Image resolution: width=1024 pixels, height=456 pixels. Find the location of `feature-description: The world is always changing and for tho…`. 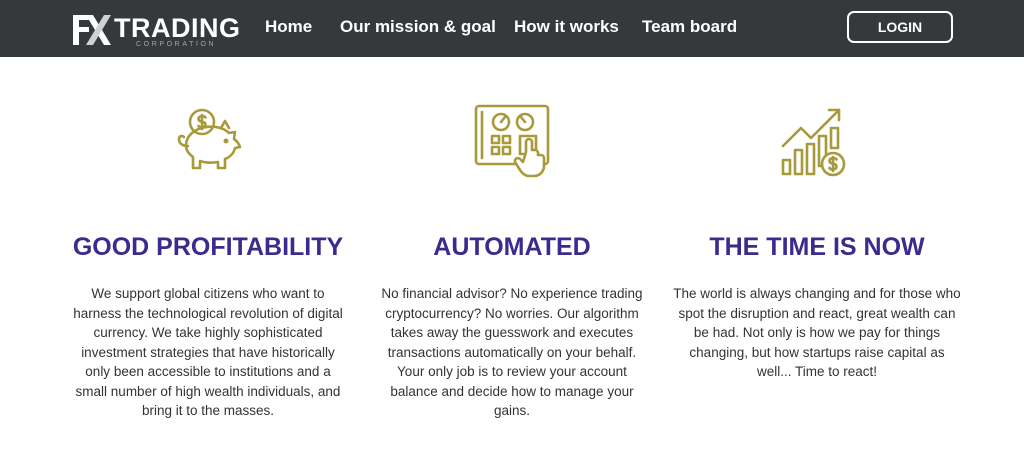

feature-description: The world is always changing and for tho… is located at coordinates (817, 332).